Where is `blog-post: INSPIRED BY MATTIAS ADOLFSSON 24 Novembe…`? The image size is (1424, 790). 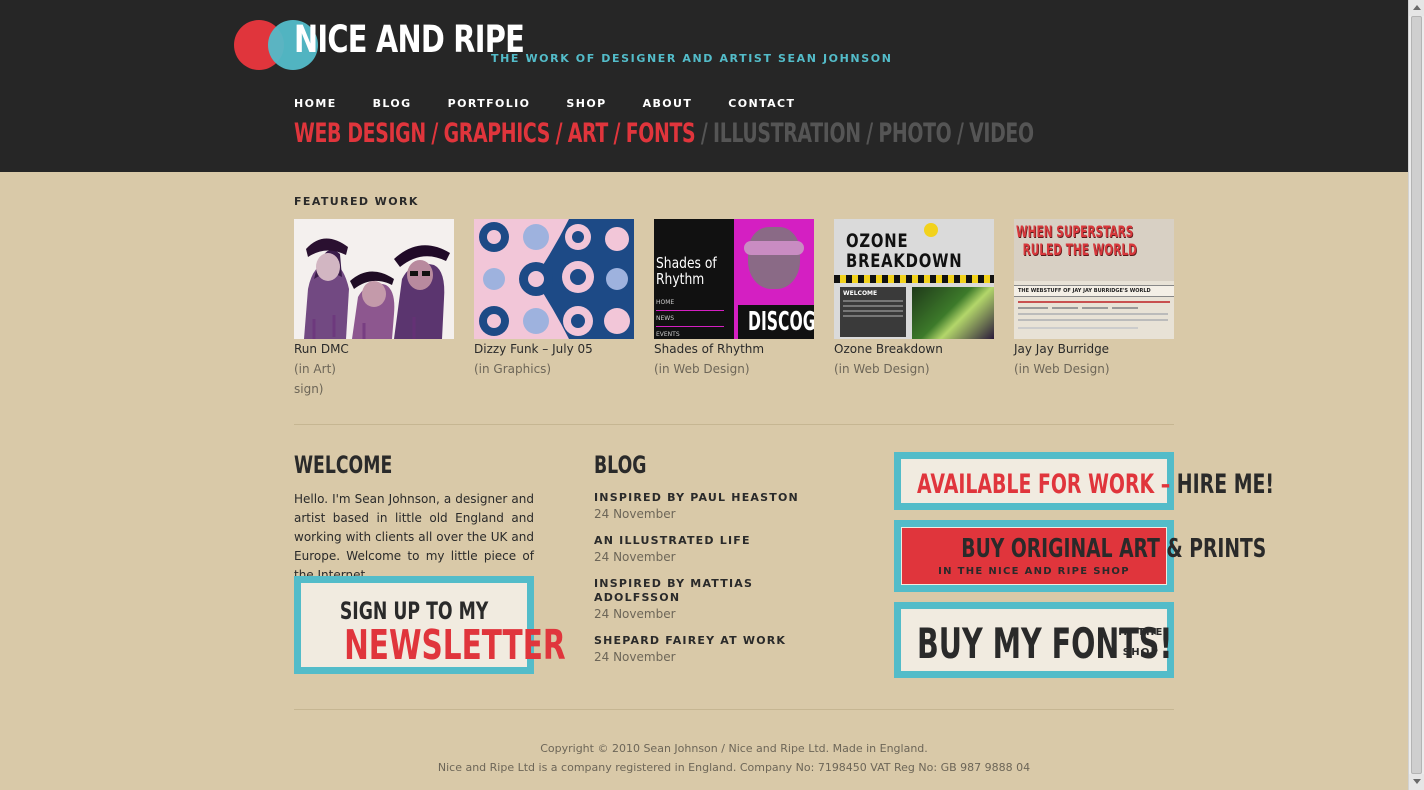 blog-post: INSPIRED BY MATTIAS ADOLFSSON 24 Novembe… is located at coordinates (694, 599).